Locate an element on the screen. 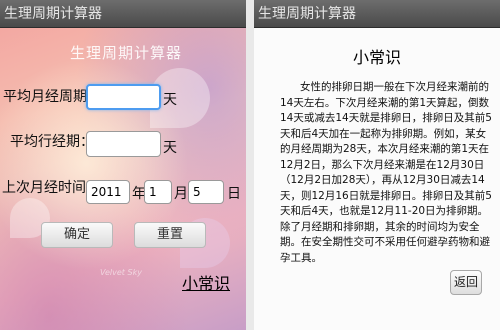 This screenshot has height=330, width=500. reset-button: 重置 is located at coordinates (170, 235).